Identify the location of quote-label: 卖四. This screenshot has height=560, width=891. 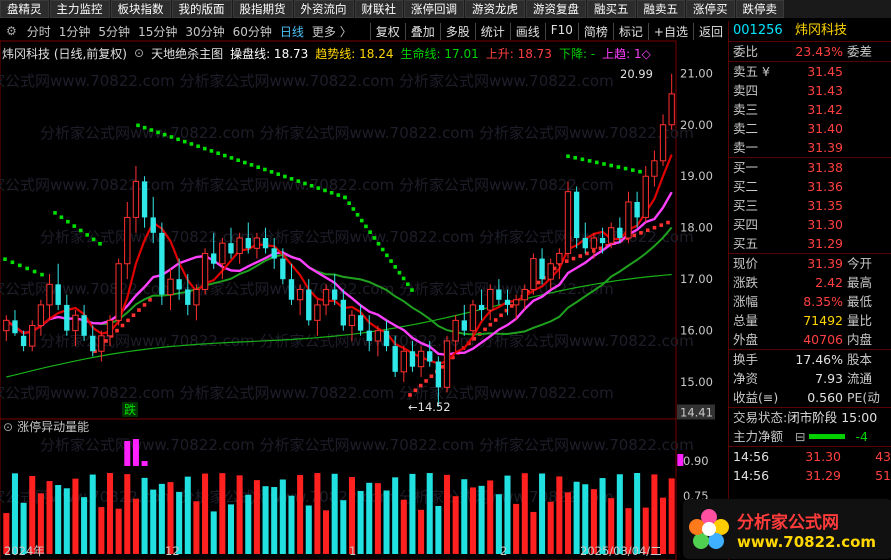
(746, 90).